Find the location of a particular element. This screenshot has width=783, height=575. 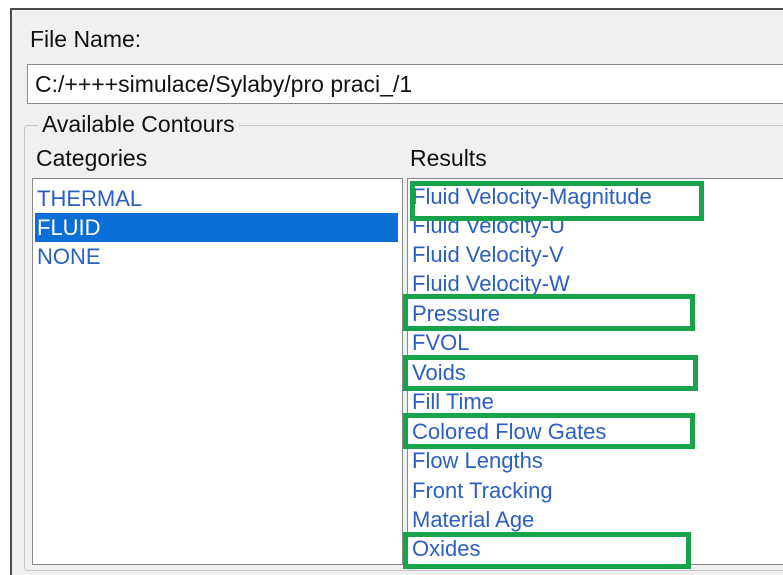

result-item: Colored Flow Gates is located at coordinates (509, 431).